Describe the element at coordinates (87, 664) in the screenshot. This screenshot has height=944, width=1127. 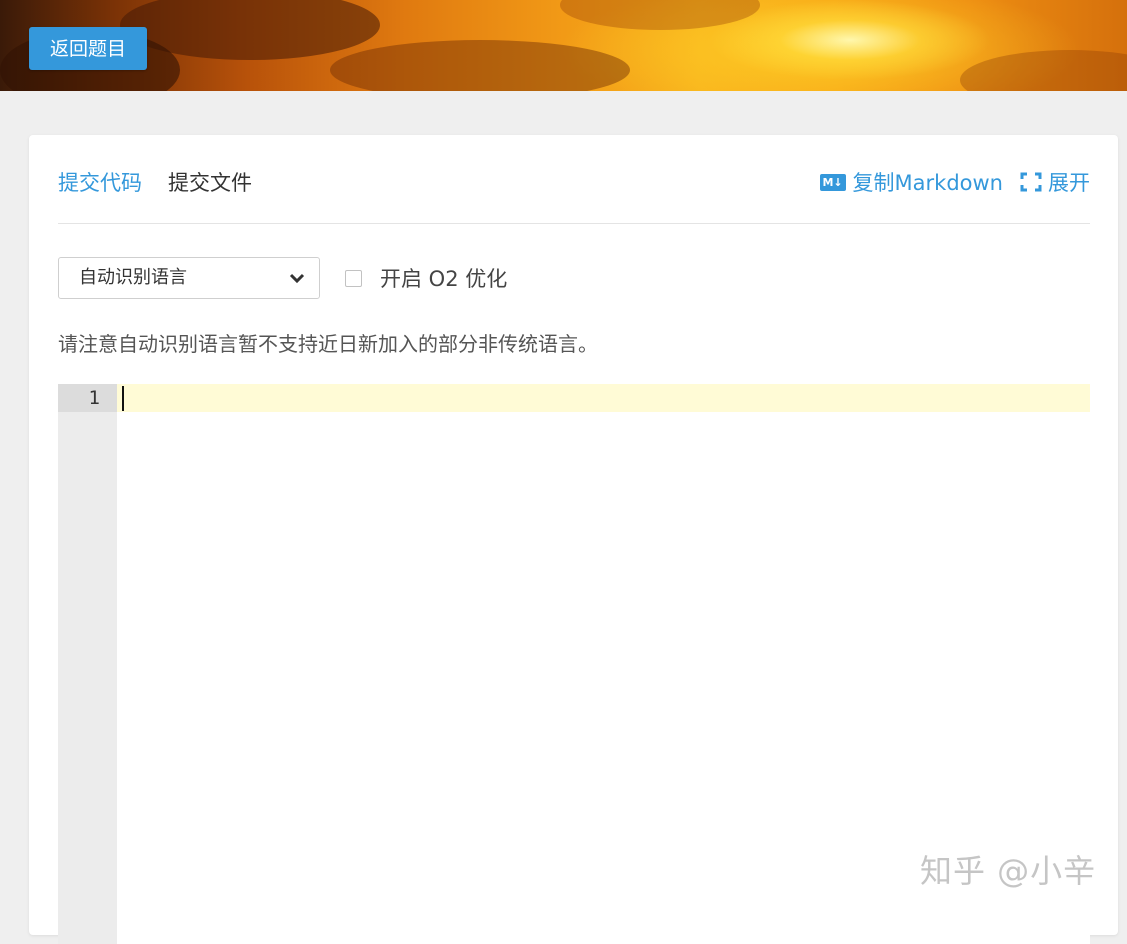
I see `editor-gutter` at that location.